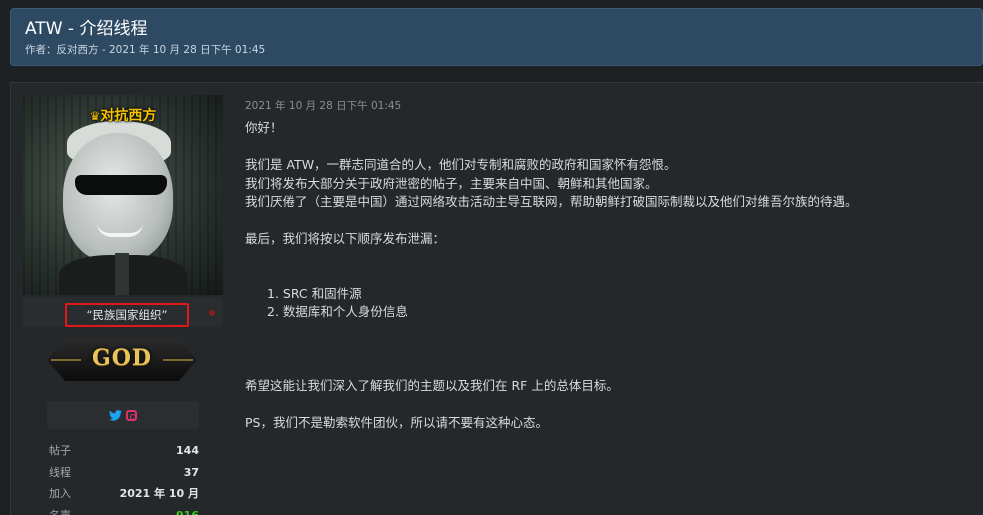 The image size is (983, 515). What do you see at coordinates (451, 183) in the screenshot?
I see `paragraph: 我们将发布大部分关于政府泄密的帖子，主要来自中国、朝鲜和其他国家。` at bounding box center [451, 183].